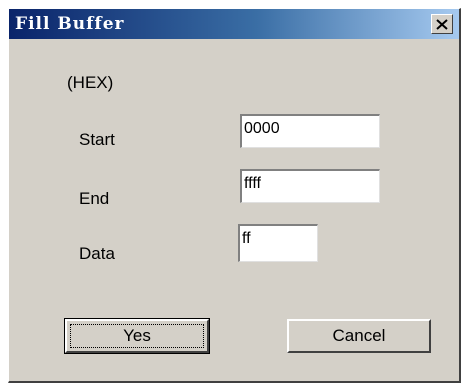  What do you see at coordinates (97, 139) in the screenshot?
I see `start-label: Start` at bounding box center [97, 139].